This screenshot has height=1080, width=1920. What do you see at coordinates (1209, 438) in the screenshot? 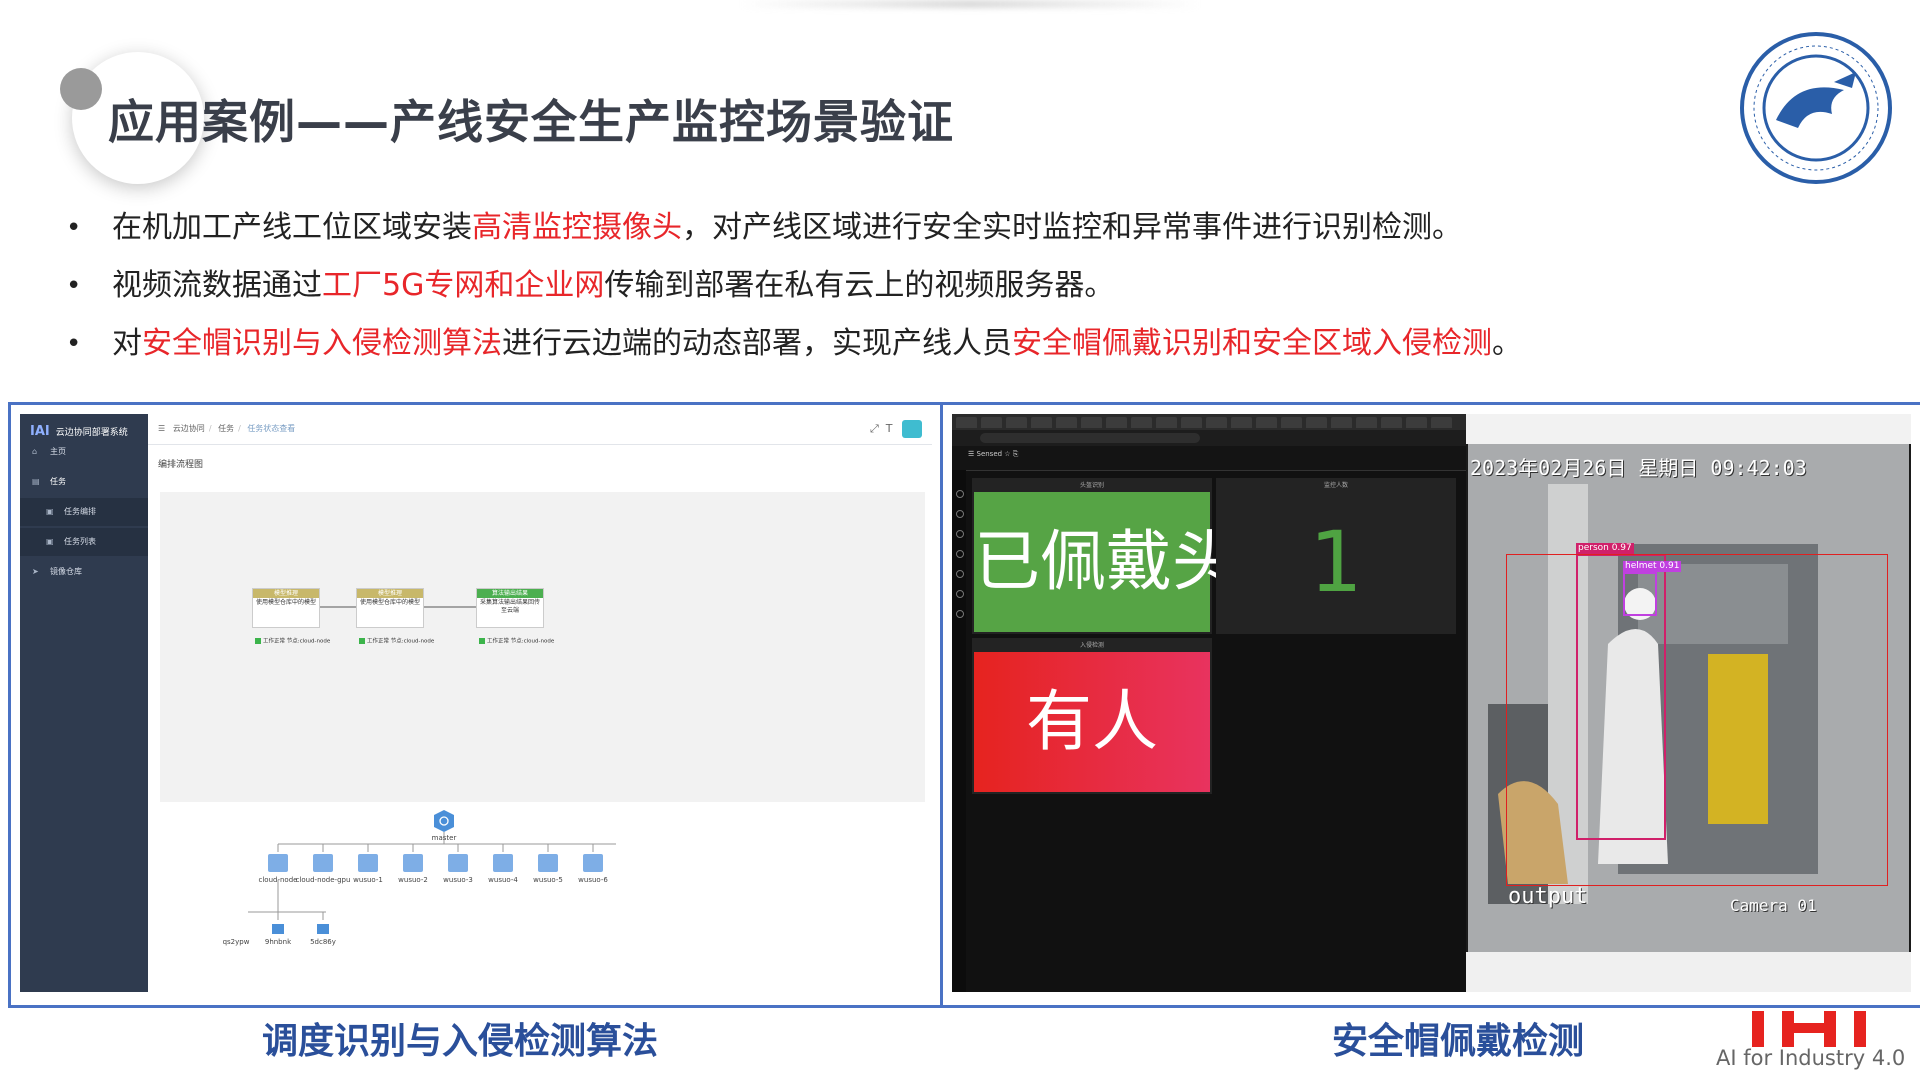
I see `browser-url-bar` at bounding box center [1209, 438].